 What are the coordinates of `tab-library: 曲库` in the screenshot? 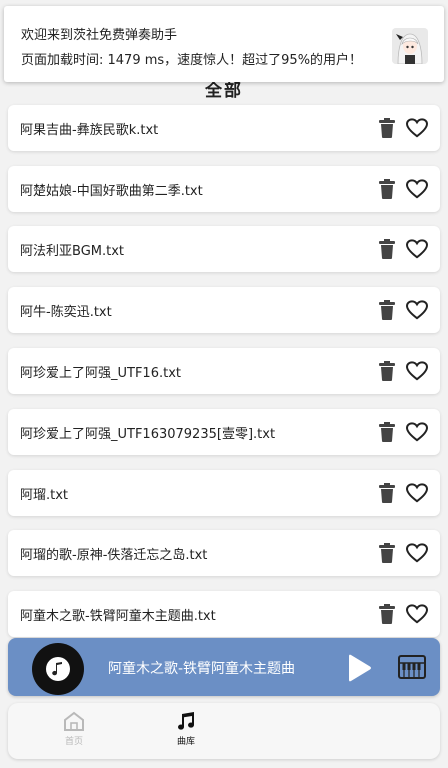 It's located at (186, 729).